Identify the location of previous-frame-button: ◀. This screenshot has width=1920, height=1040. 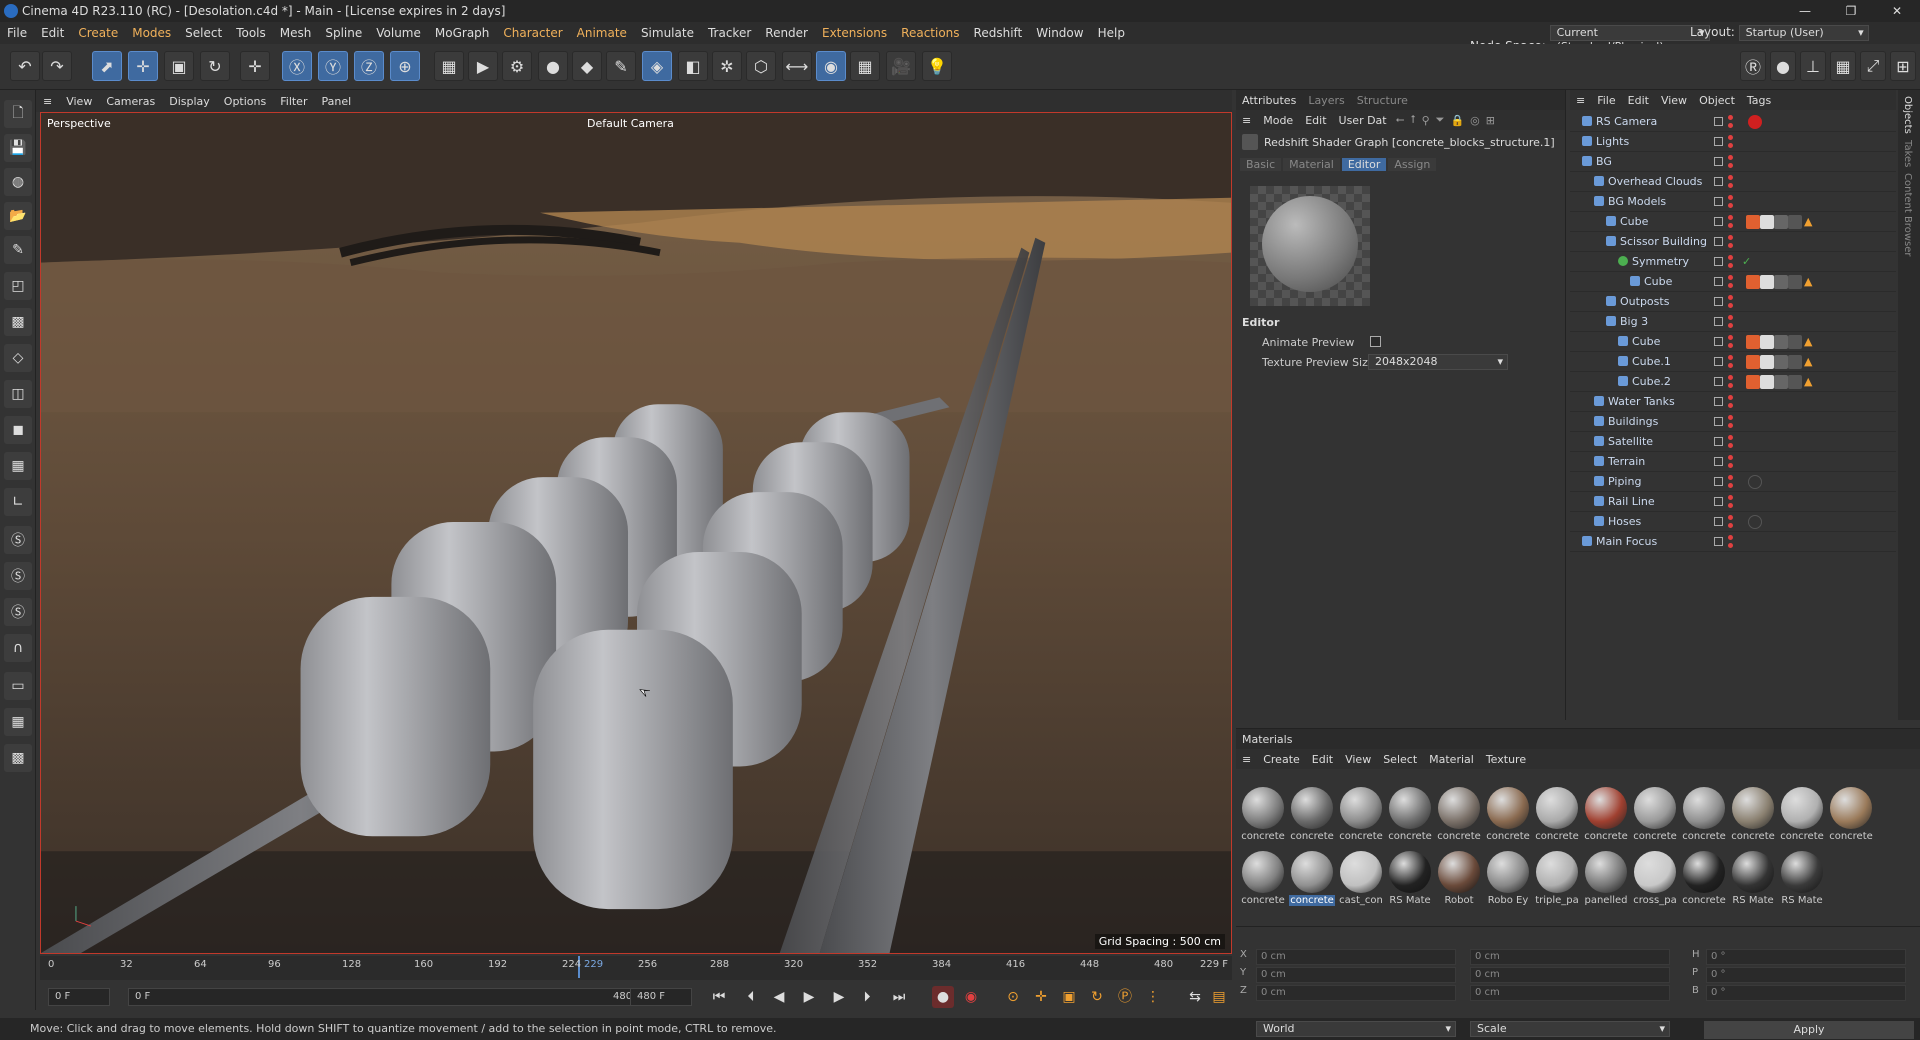
(779, 997).